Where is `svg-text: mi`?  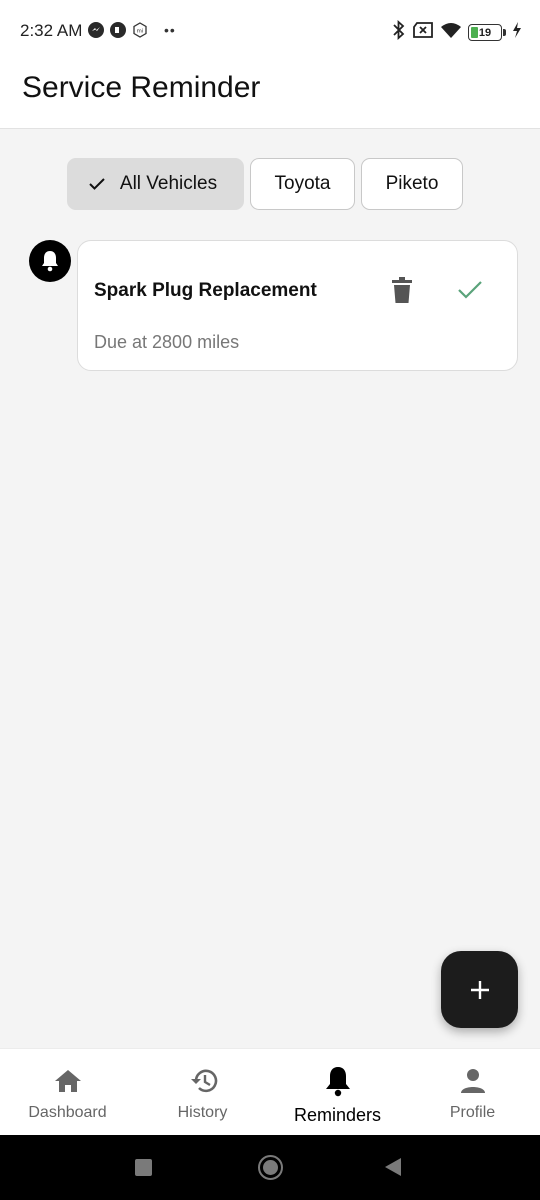 svg-text: mi is located at coordinates (140, 32).